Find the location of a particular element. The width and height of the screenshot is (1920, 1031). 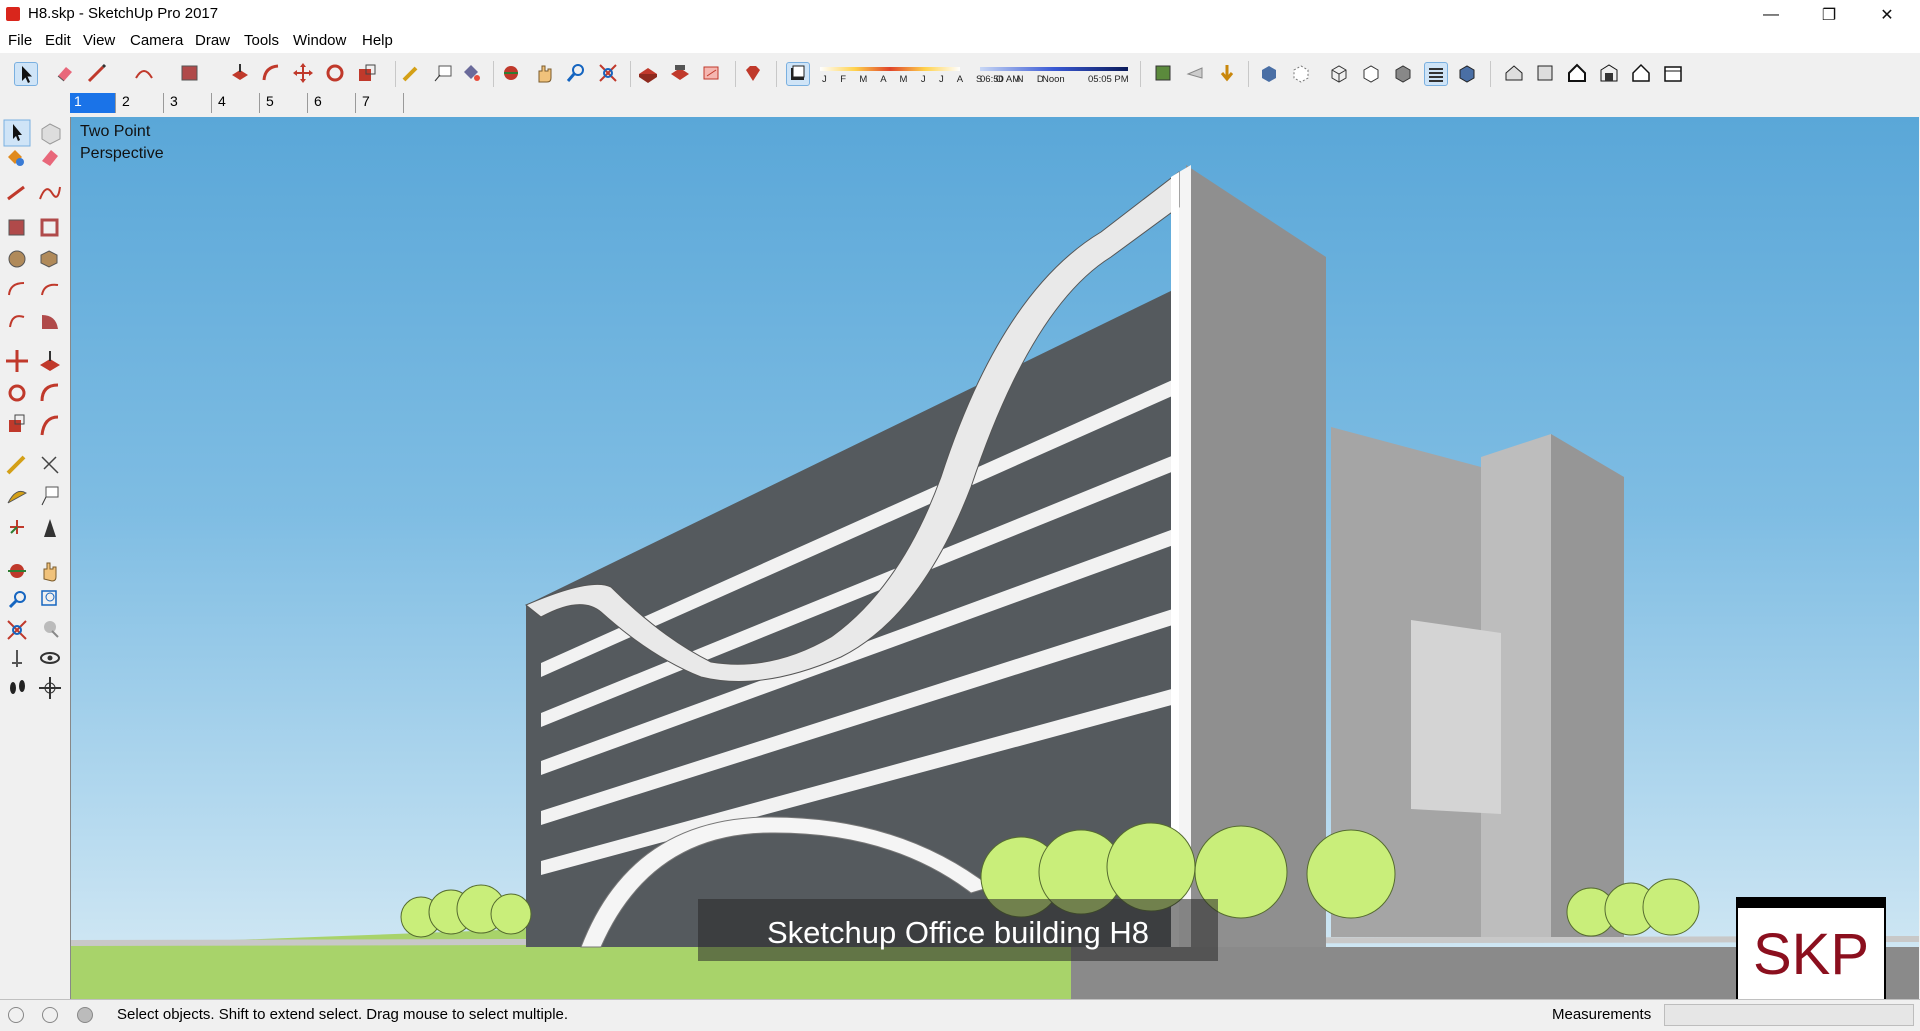

title-bar: H8.skp - SketchUp Pro 2017 — ❐ ✕ is located at coordinates (960, 14).